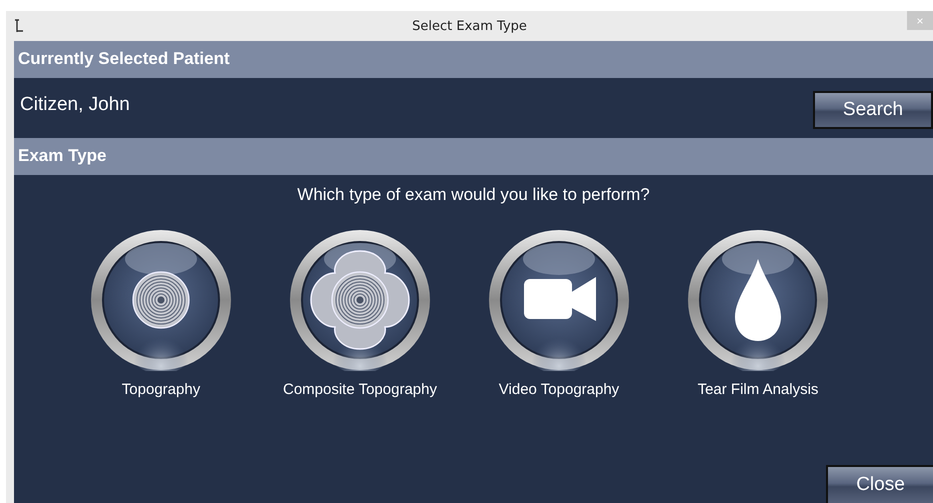 The image size is (933, 503). What do you see at coordinates (559, 300) in the screenshot?
I see `video-camera-button` at bounding box center [559, 300].